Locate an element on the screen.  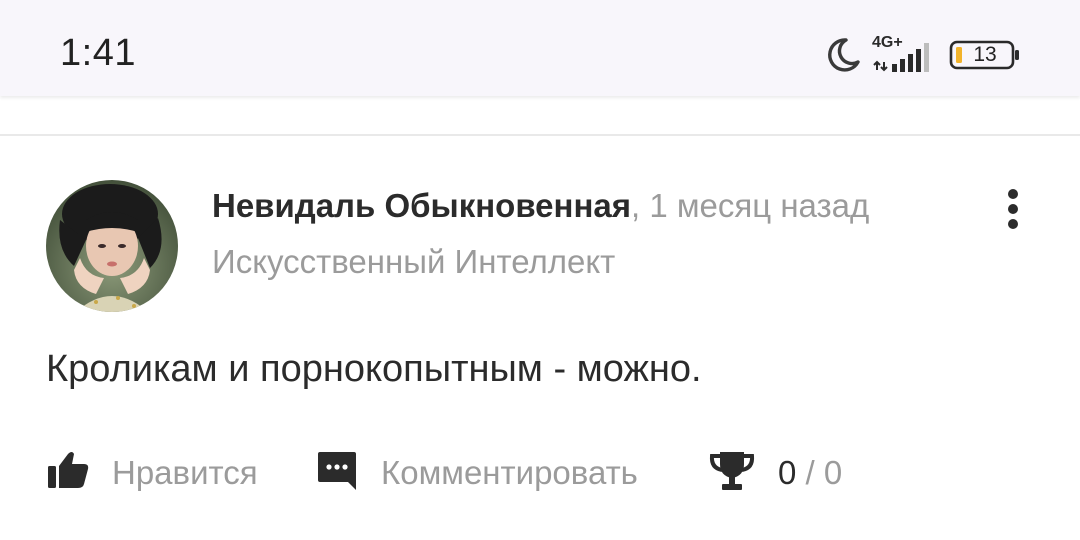
like-button: Нравится is located at coordinates (161, 471).